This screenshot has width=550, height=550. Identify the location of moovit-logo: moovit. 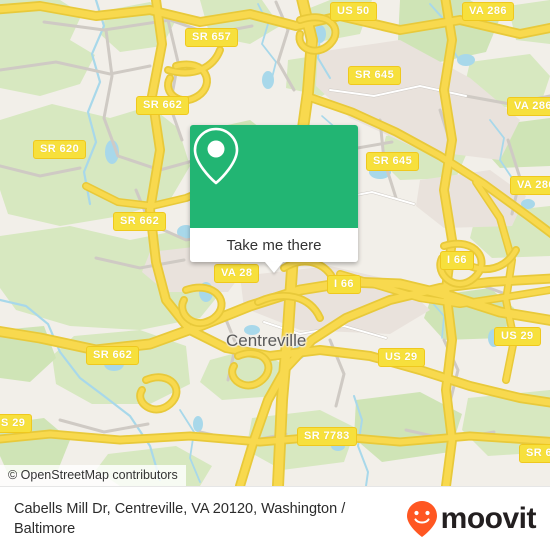
(478, 518).